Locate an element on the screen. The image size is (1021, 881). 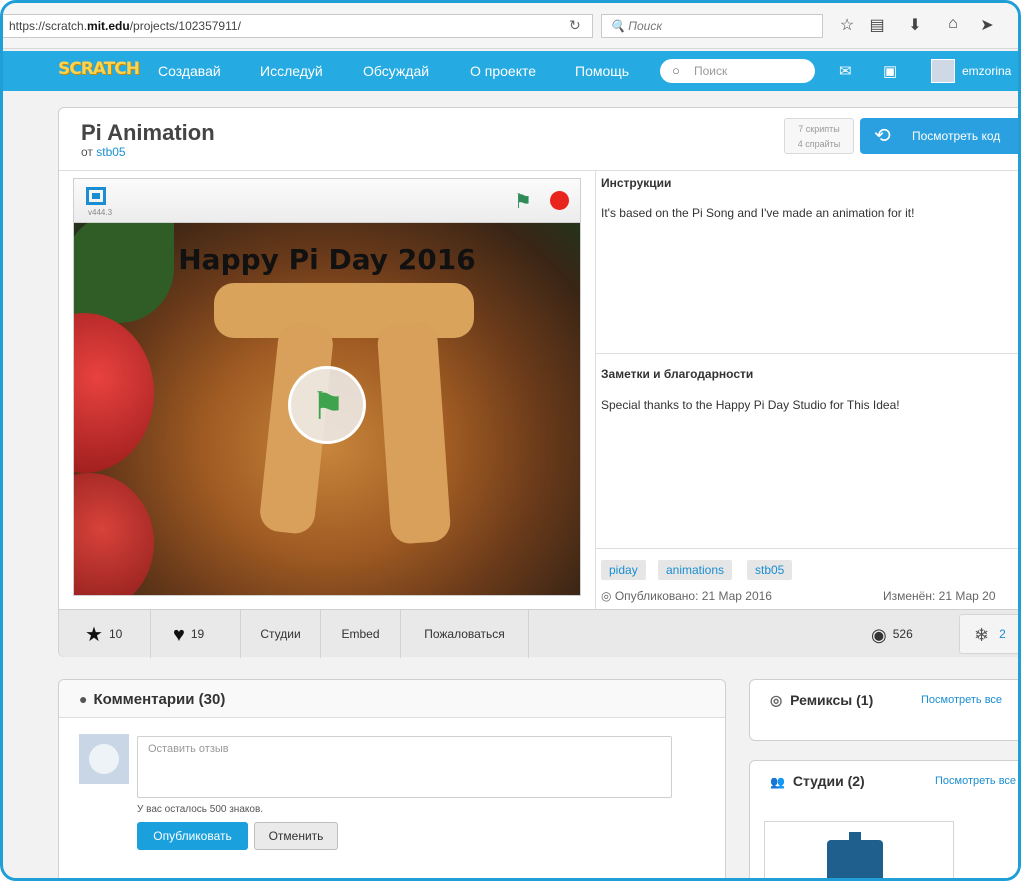
user-avatar is located at coordinates (943, 71).